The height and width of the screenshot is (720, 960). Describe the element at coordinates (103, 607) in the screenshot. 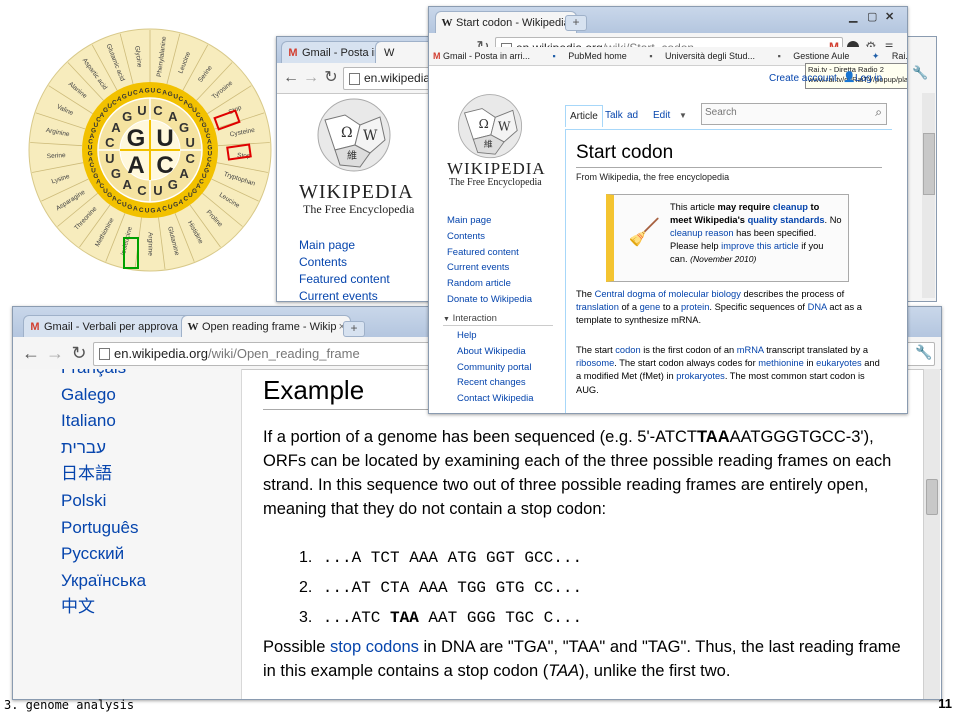

I see `lang-chinese: 中文` at that location.